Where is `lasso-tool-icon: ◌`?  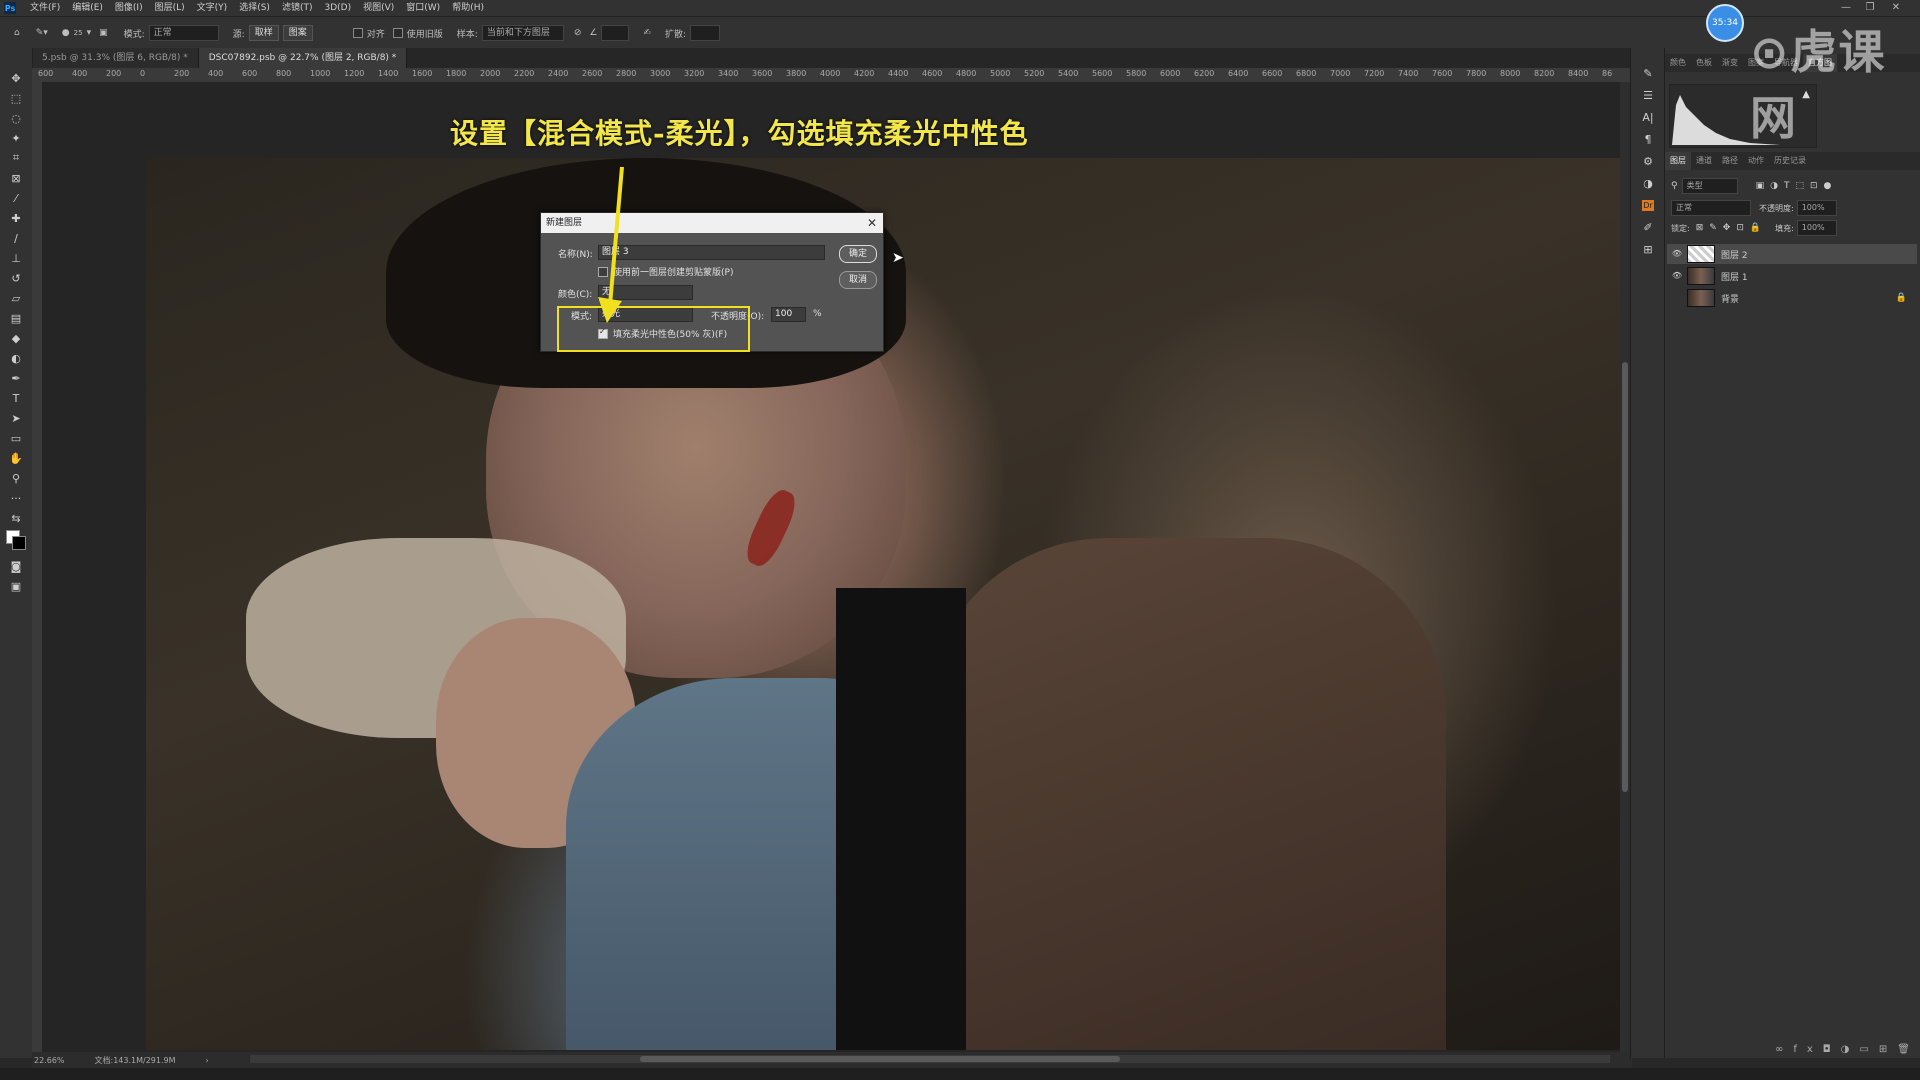 lasso-tool-icon: ◌ is located at coordinates (16, 118).